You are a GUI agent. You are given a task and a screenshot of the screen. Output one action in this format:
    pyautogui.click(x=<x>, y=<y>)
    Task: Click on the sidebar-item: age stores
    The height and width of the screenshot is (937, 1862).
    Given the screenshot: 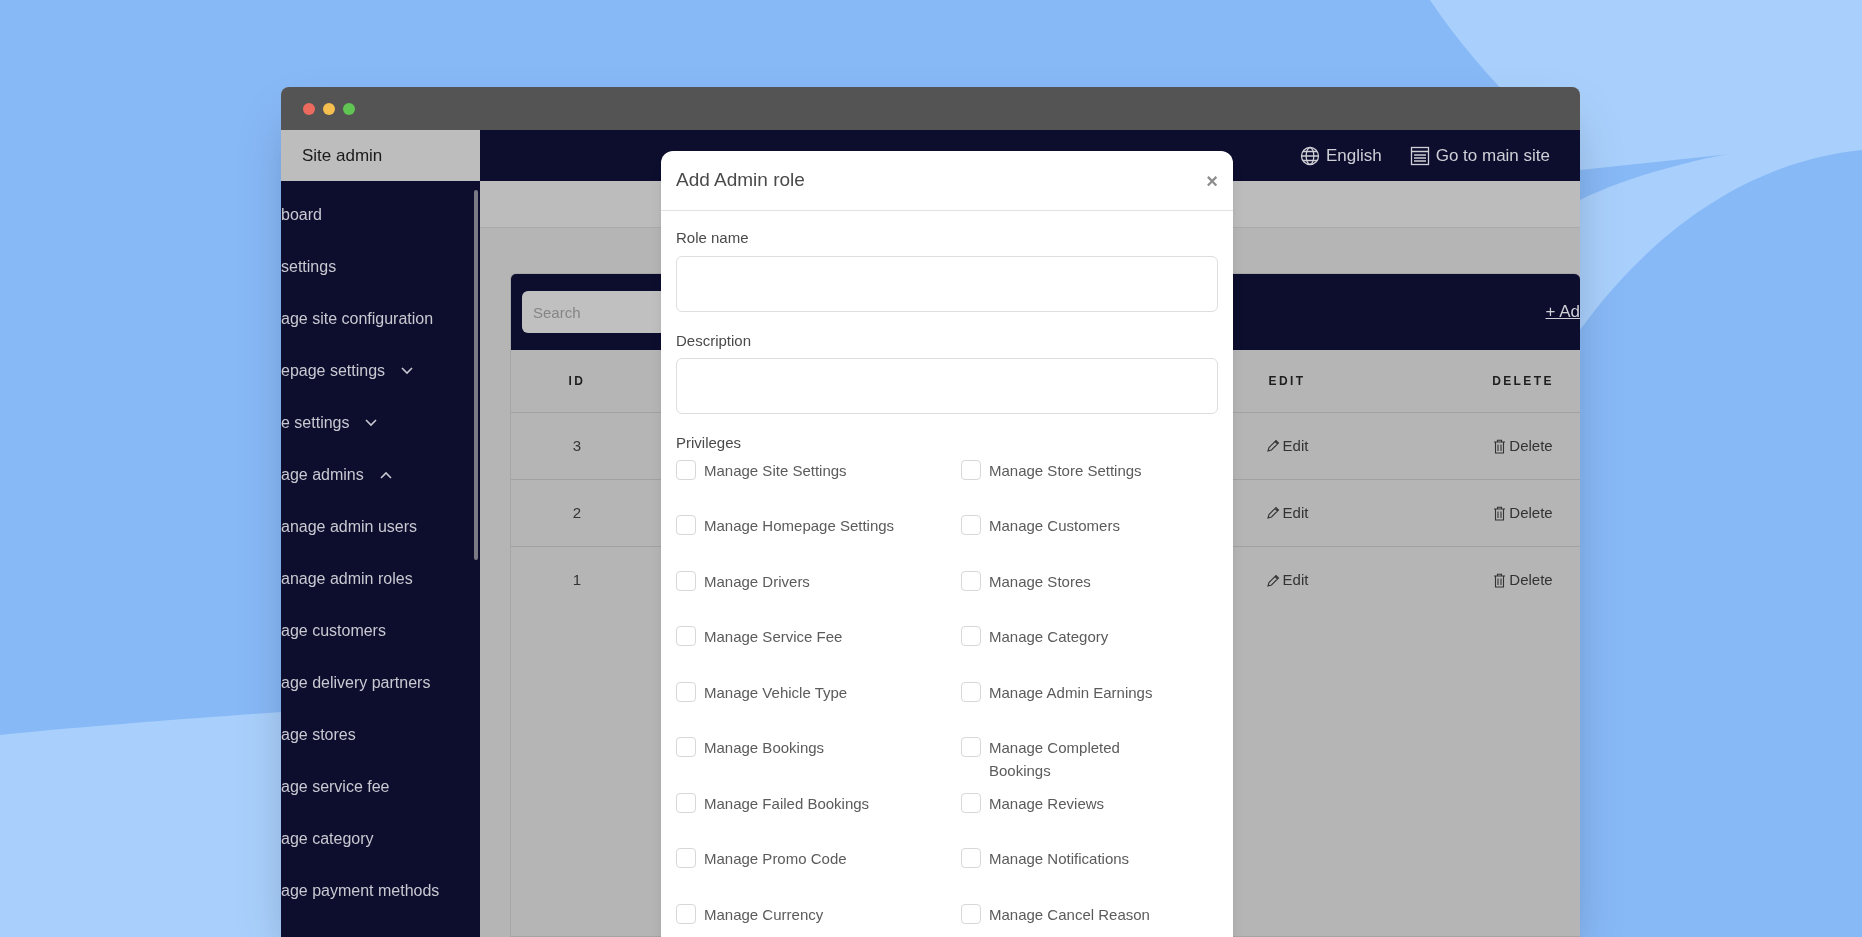 What is the action you would take?
    pyautogui.click(x=380, y=735)
    